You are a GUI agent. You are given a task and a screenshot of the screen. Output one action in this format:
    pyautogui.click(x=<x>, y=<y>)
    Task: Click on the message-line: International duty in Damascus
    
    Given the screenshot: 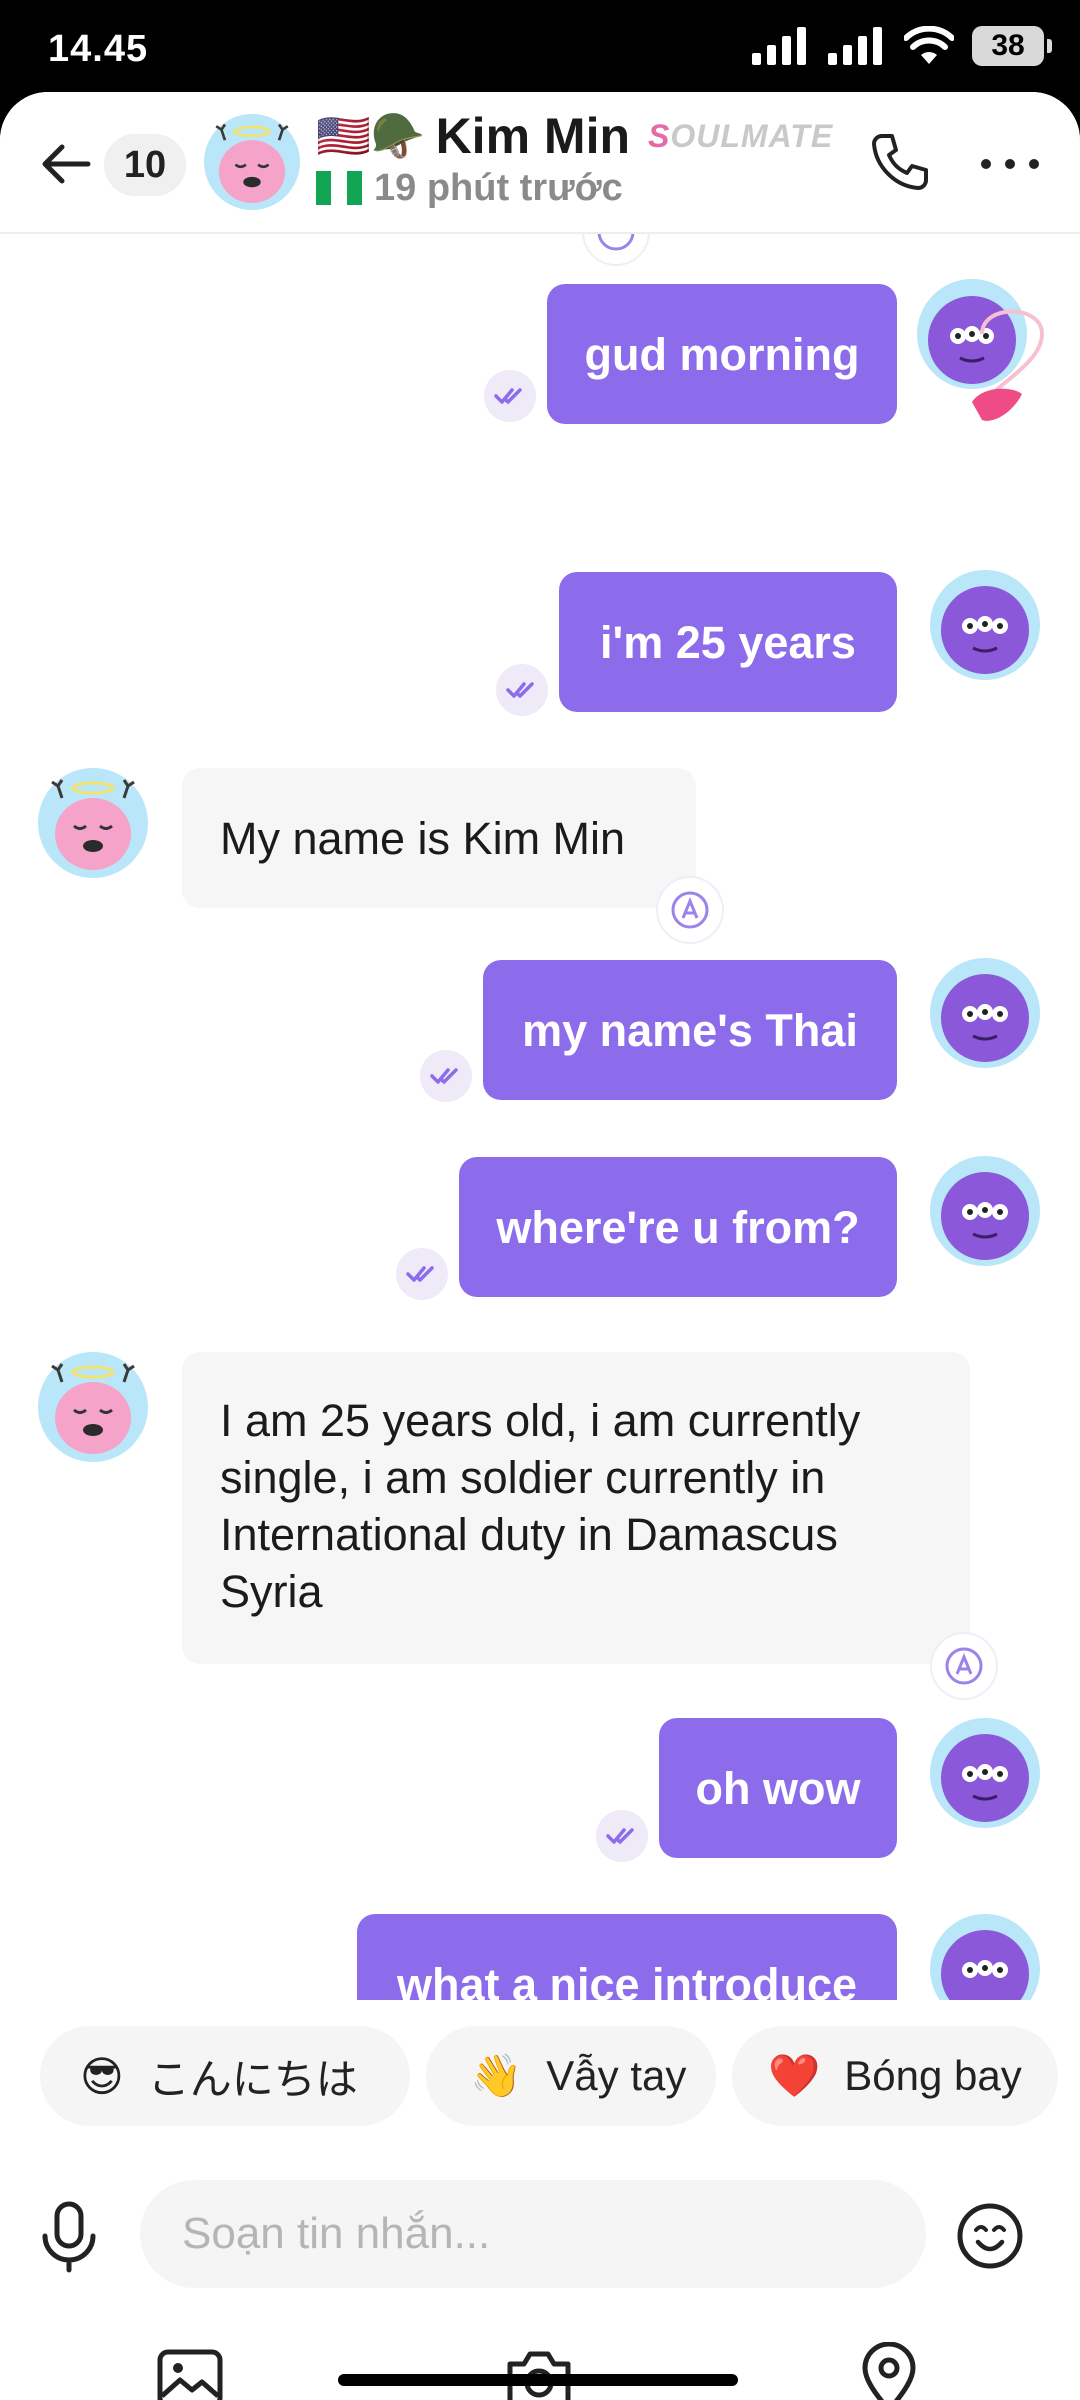 What is the action you would take?
    pyautogui.click(x=529, y=1534)
    